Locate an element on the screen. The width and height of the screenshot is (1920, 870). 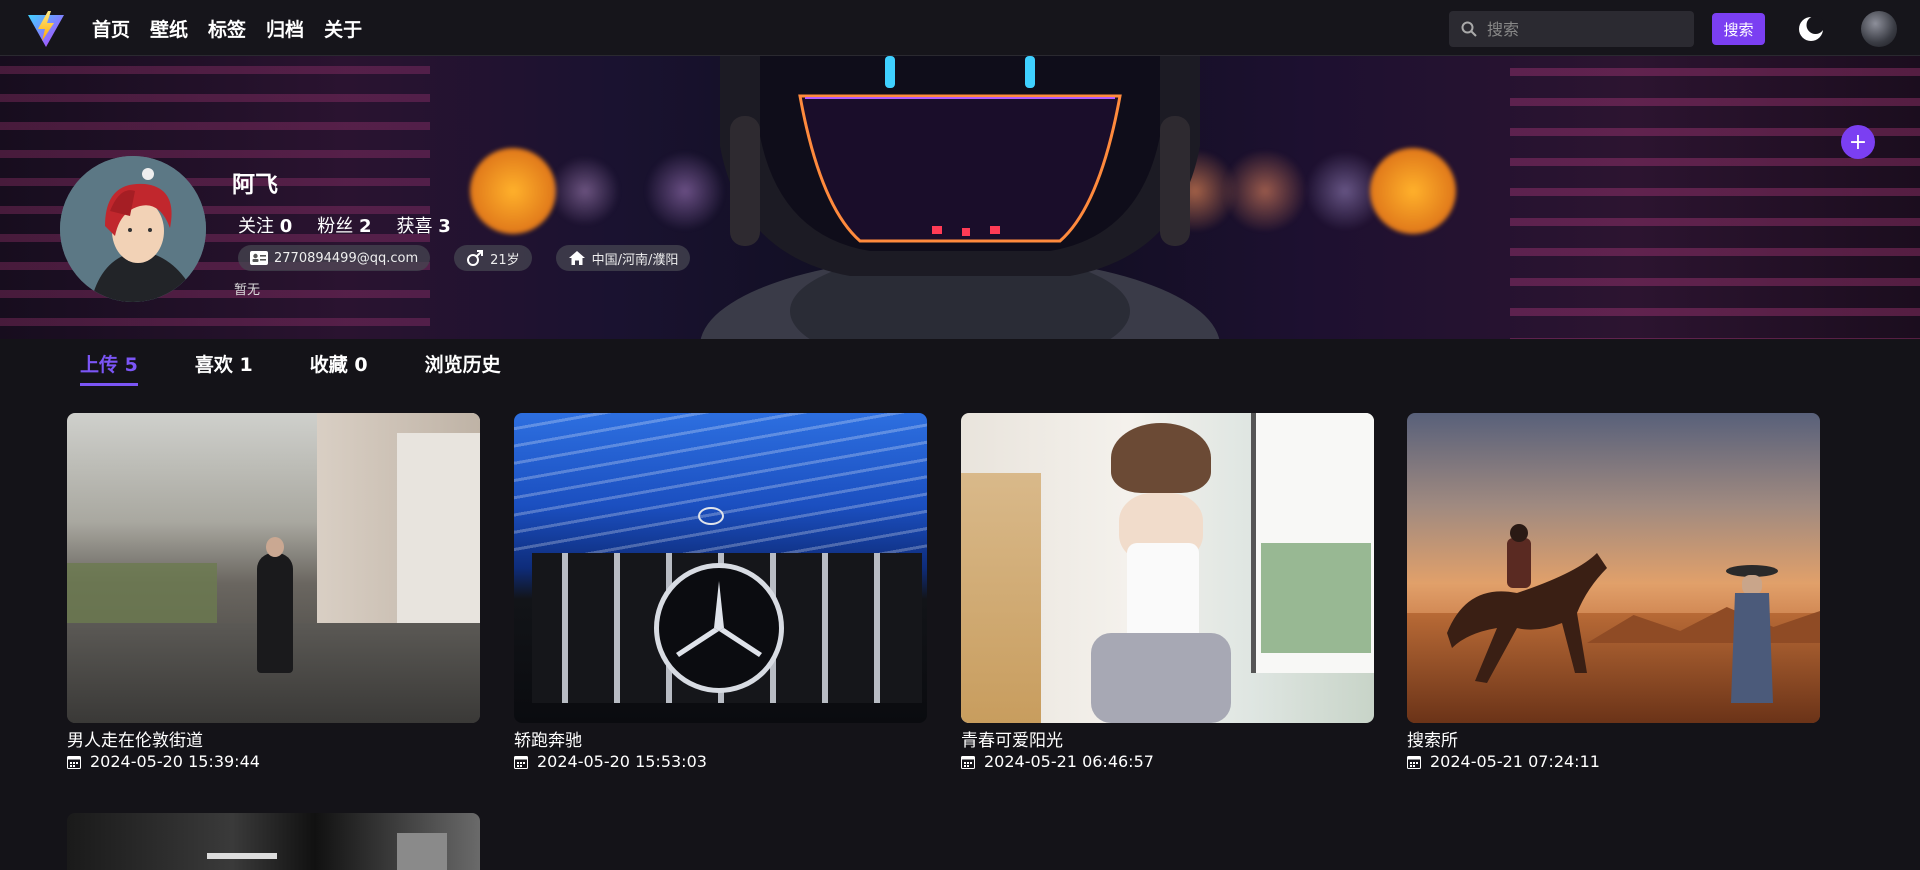
age-chip: 21岁 is located at coordinates (493, 258).